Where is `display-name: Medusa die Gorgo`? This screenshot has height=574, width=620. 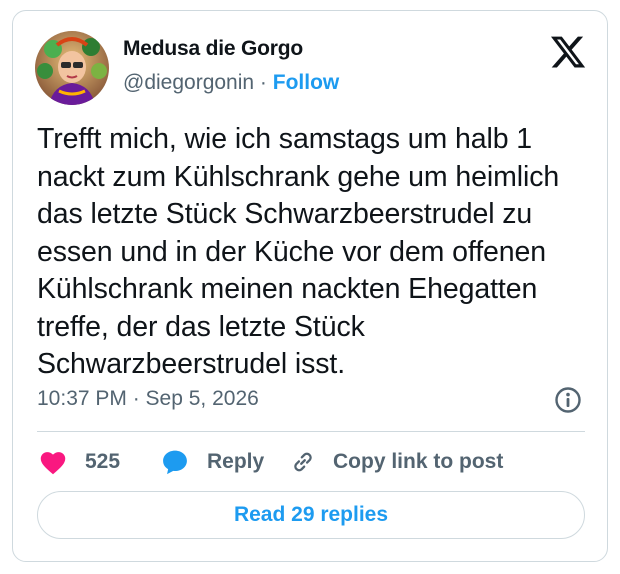 display-name: Medusa die Gorgo is located at coordinates (213, 49).